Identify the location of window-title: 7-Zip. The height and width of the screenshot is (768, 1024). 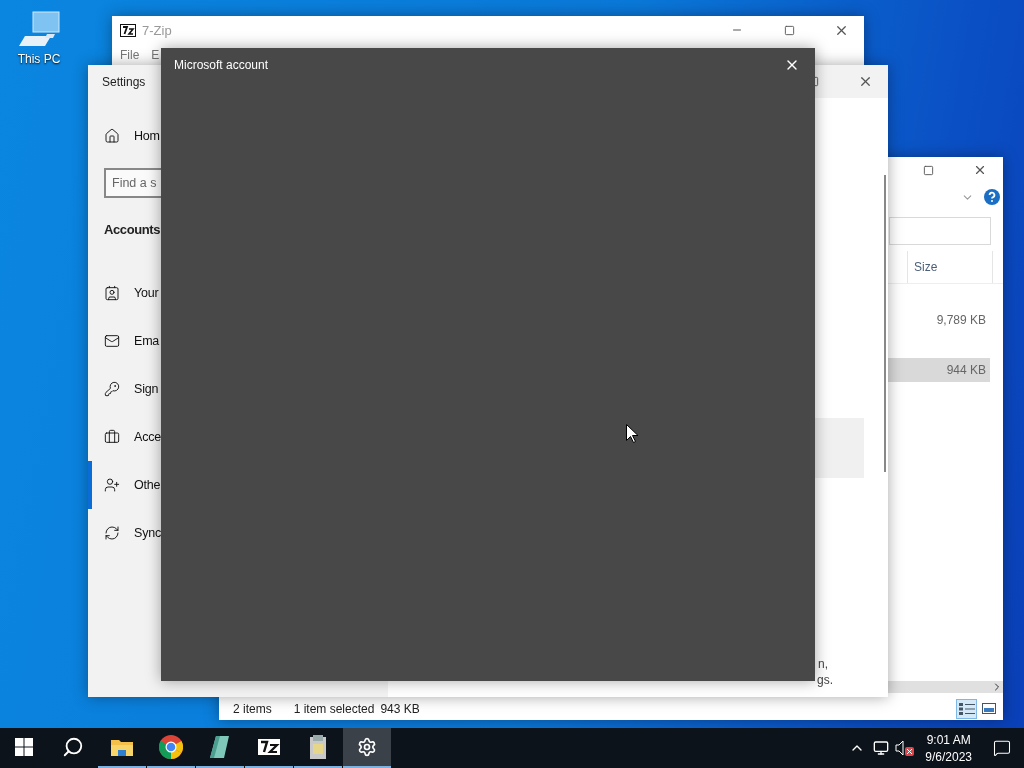
(157, 30).